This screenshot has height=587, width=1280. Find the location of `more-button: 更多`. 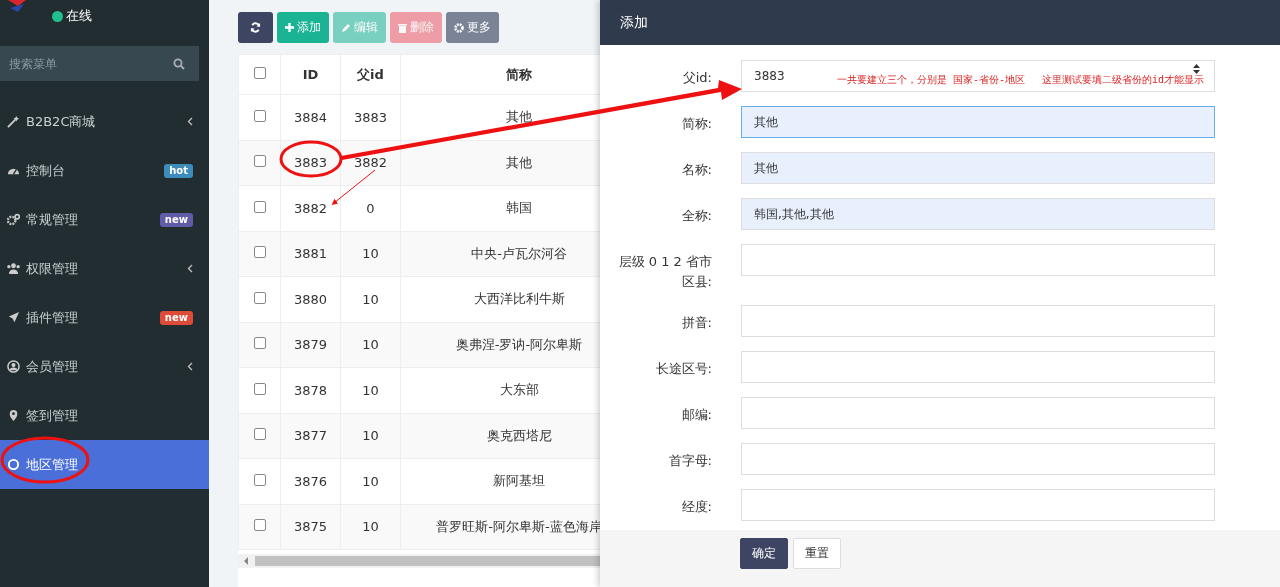

more-button: 更多 is located at coordinates (472, 27).